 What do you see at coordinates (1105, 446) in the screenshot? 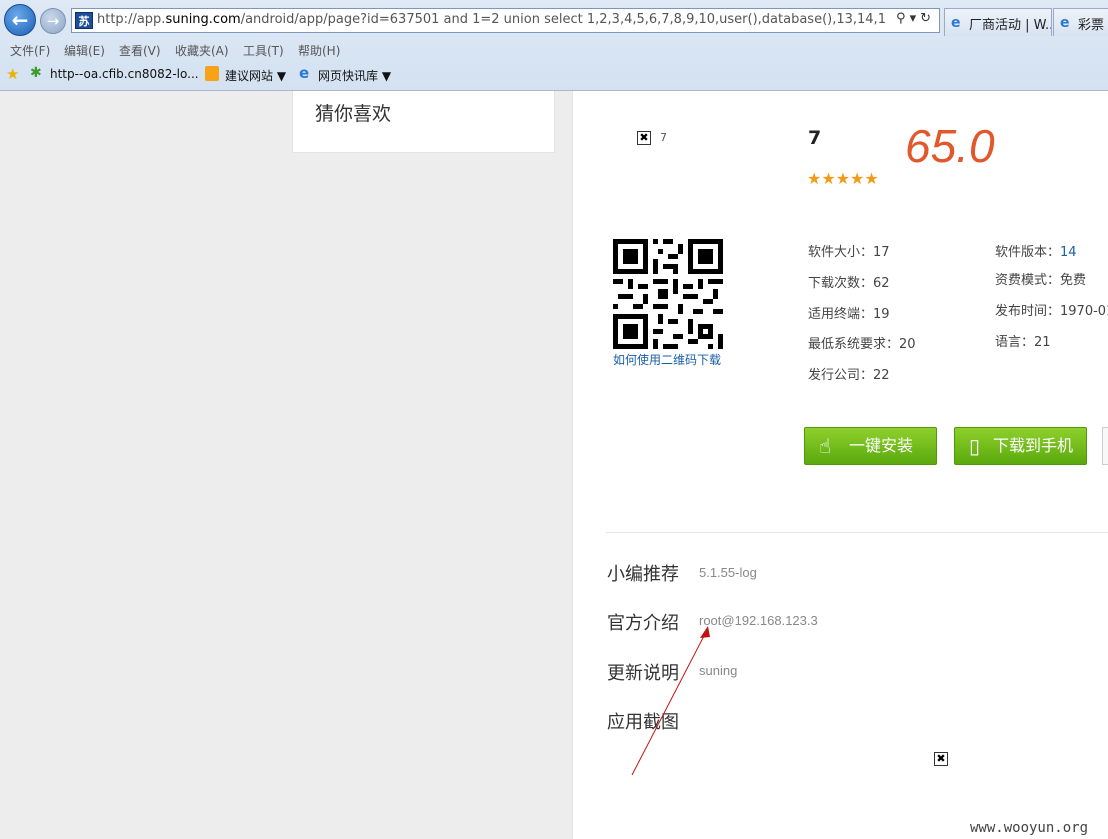
I see `more-button-edge` at bounding box center [1105, 446].